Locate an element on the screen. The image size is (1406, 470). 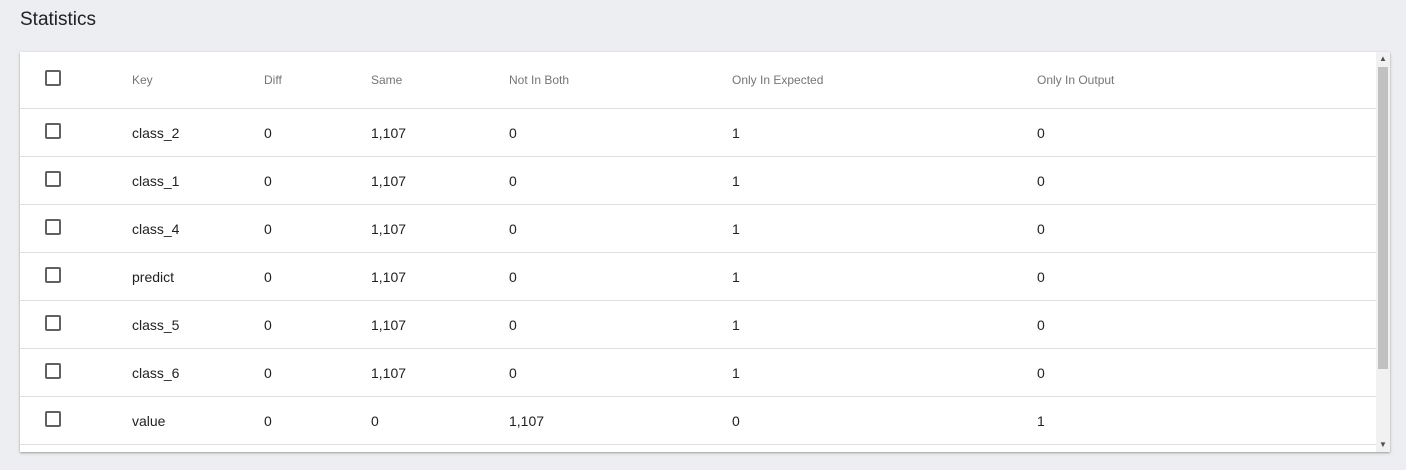
column-header-diff: Diff is located at coordinates (317, 80).